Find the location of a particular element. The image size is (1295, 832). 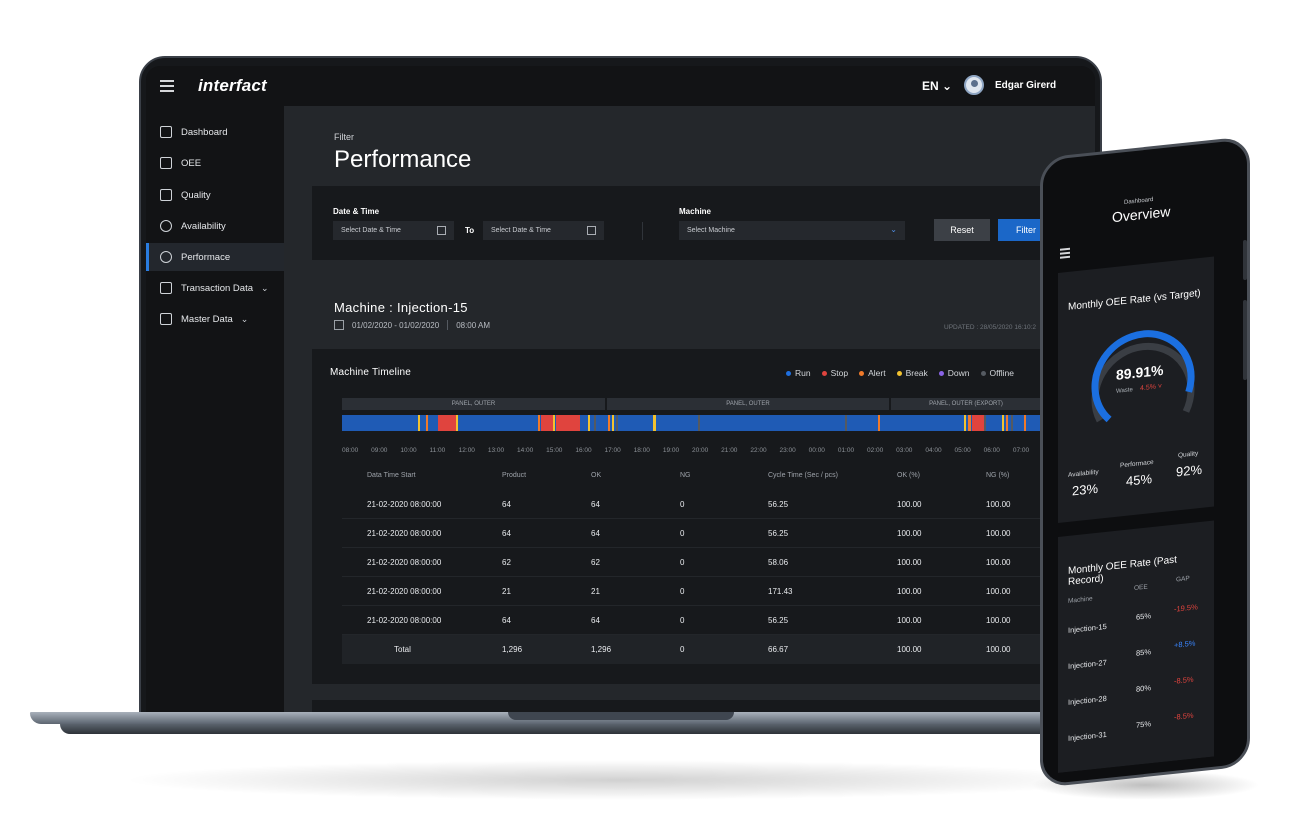

sidebar-item-dashboard: Dashboard is located at coordinates (215, 132).